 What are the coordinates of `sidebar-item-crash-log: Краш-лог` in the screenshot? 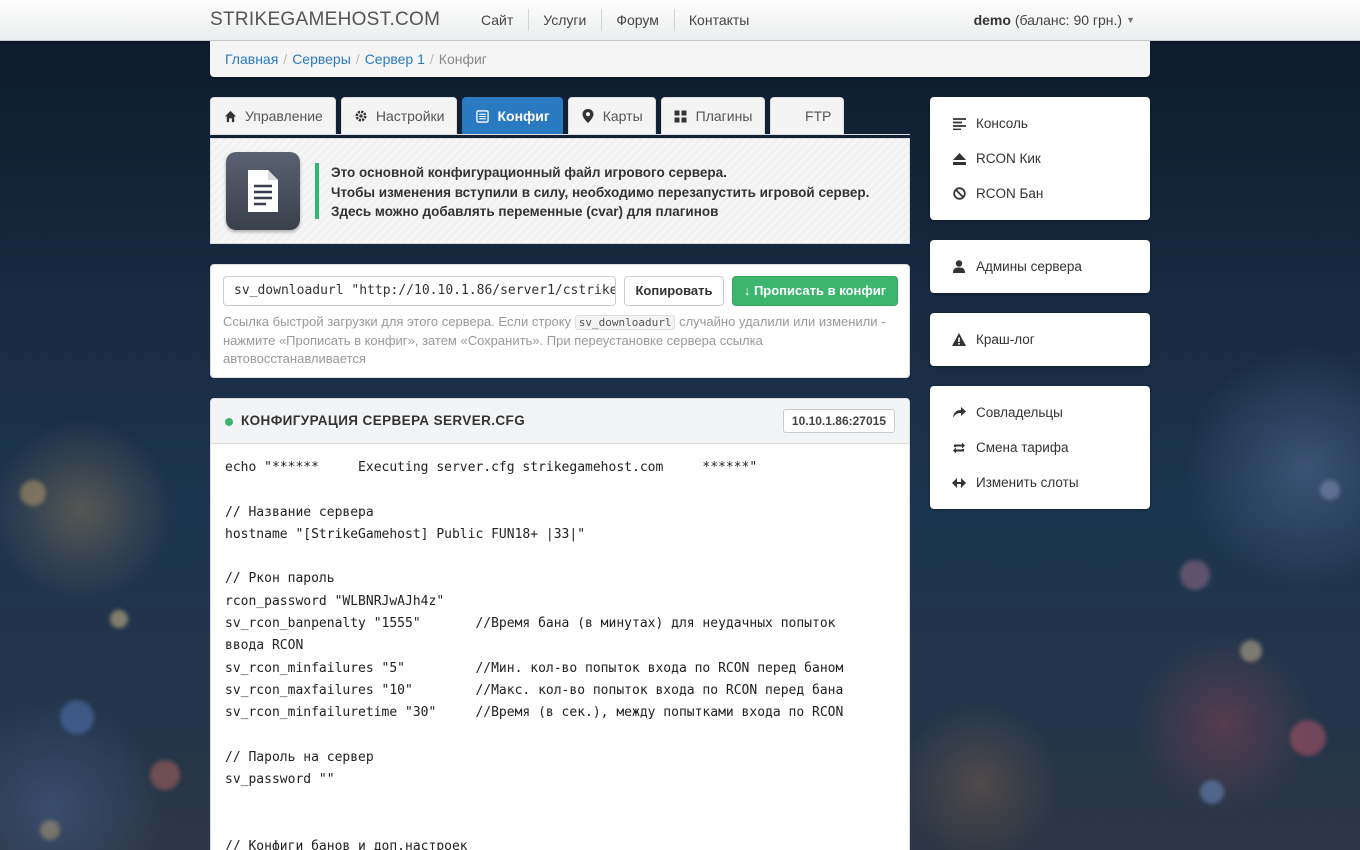 It's located at (1040, 339).